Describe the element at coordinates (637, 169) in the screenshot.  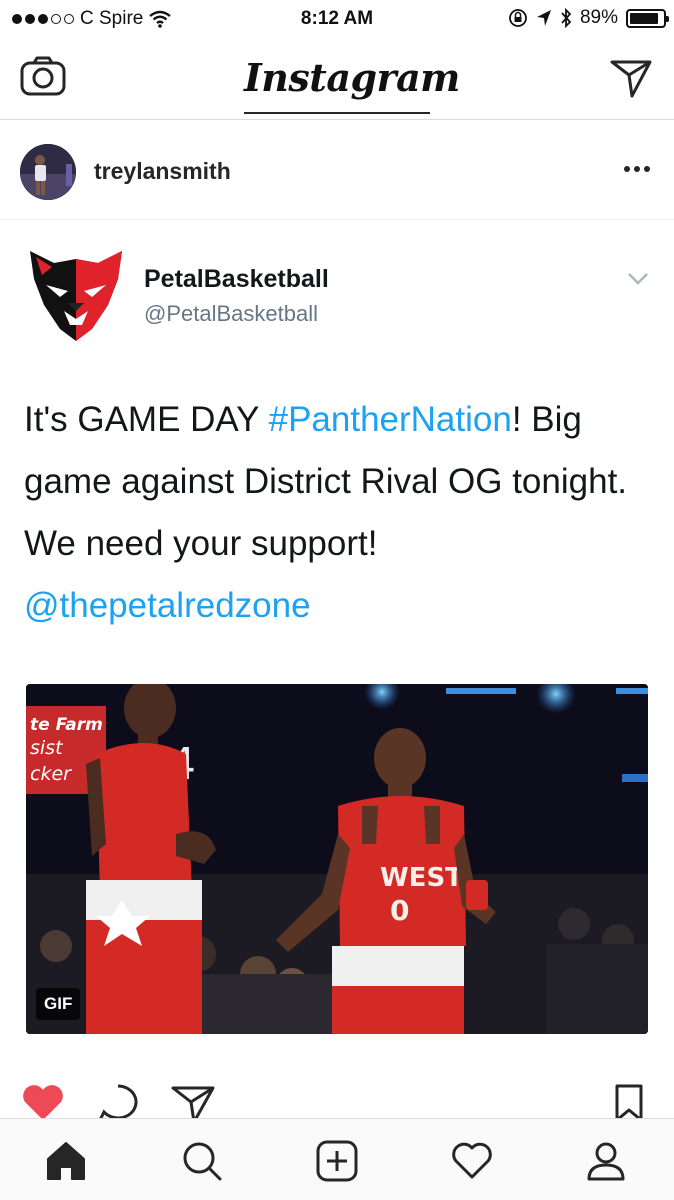
I see `more-options-icon` at that location.